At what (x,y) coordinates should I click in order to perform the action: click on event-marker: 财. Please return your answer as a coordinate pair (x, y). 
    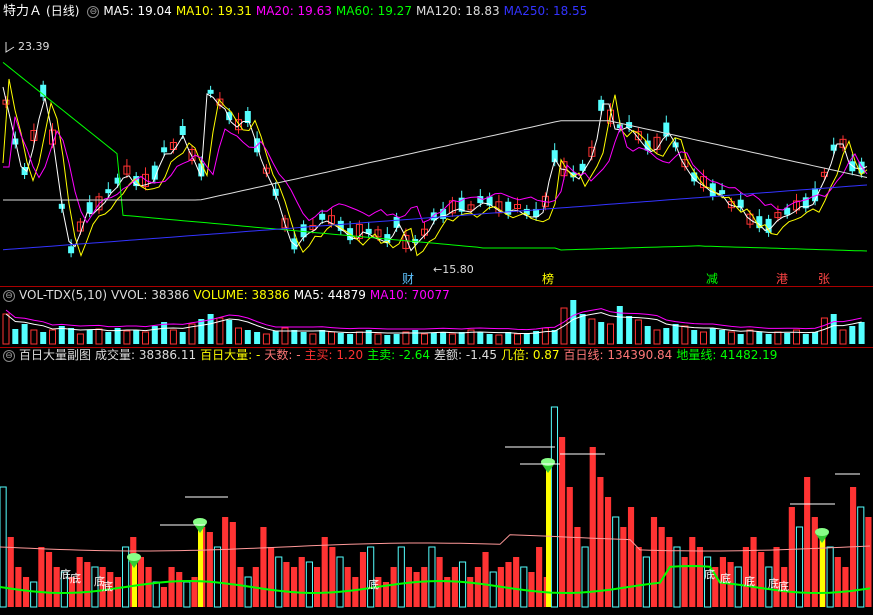
    Looking at the image, I should click on (408, 279).